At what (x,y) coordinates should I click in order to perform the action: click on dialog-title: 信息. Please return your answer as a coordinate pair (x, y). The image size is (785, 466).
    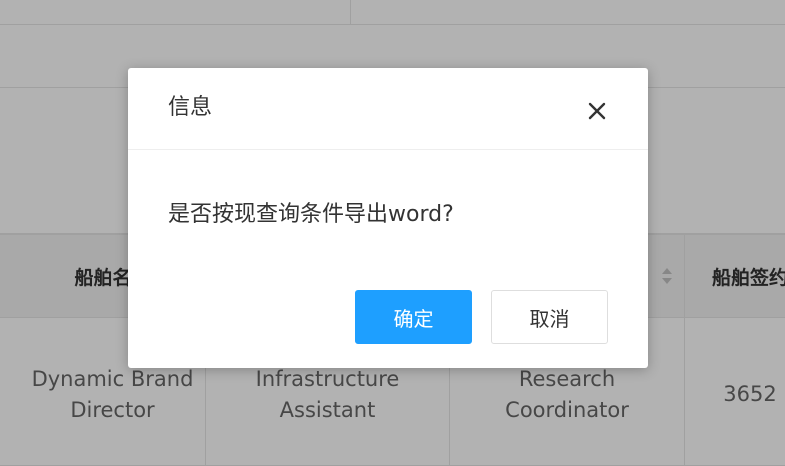
    Looking at the image, I should click on (190, 107).